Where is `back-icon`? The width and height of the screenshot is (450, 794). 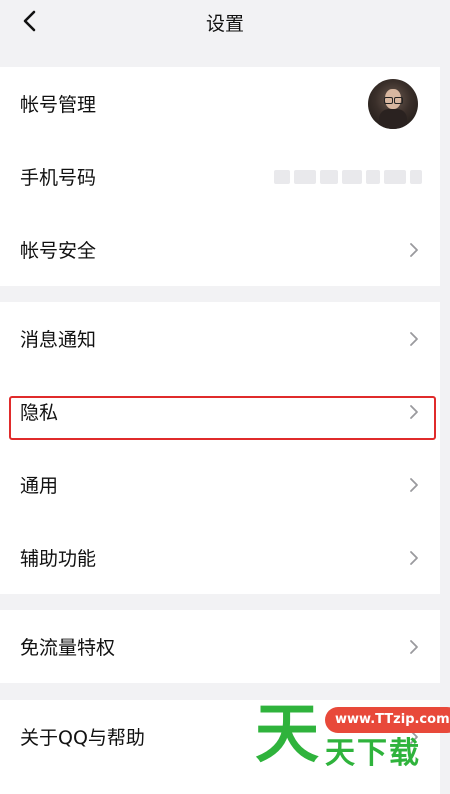 back-icon is located at coordinates (29, 21).